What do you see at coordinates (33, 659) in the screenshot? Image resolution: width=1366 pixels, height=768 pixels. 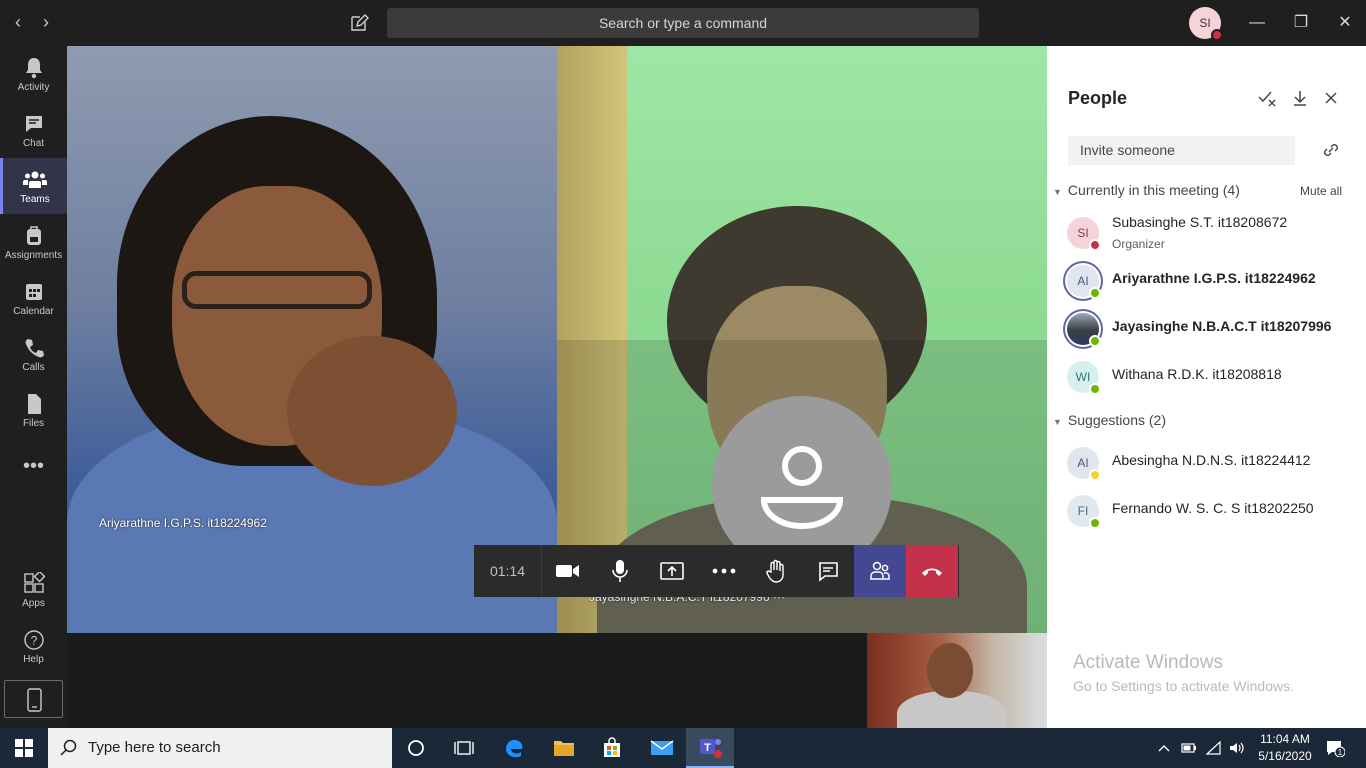 I see `rail-label: Help` at bounding box center [33, 659].